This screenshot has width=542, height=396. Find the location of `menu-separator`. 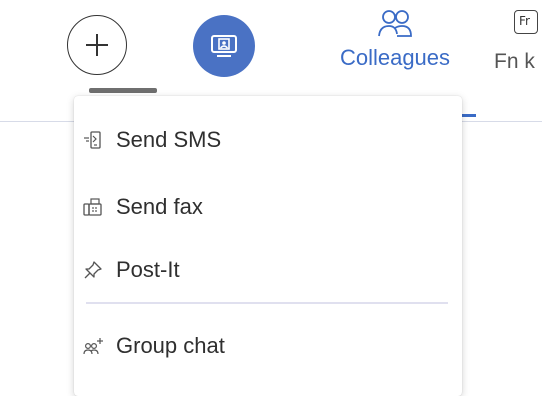

menu-separator is located at coordinates (267, 303).